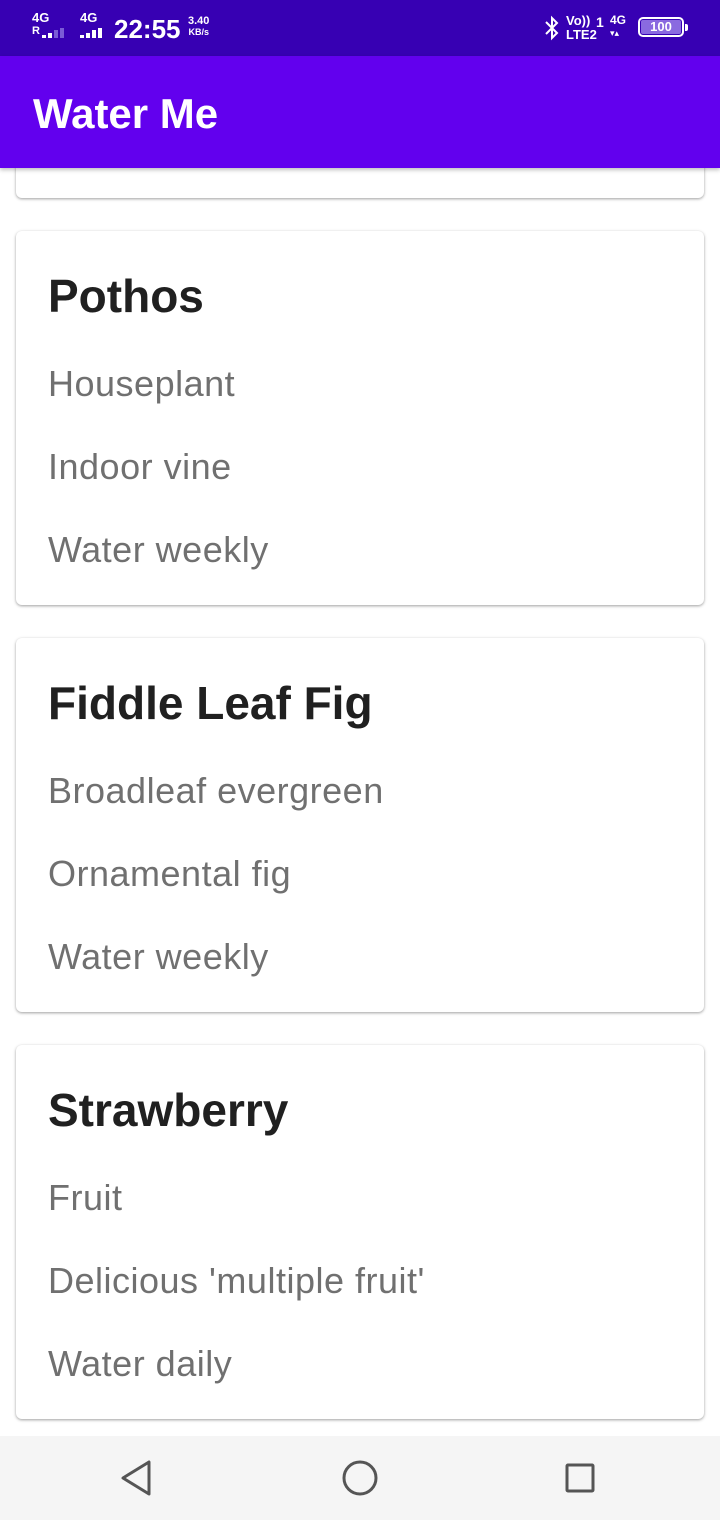  What do you see at coordinates (126, 296) in the screenshot?
I see `plant-name: Pothos` at bounding box center [126, 296].